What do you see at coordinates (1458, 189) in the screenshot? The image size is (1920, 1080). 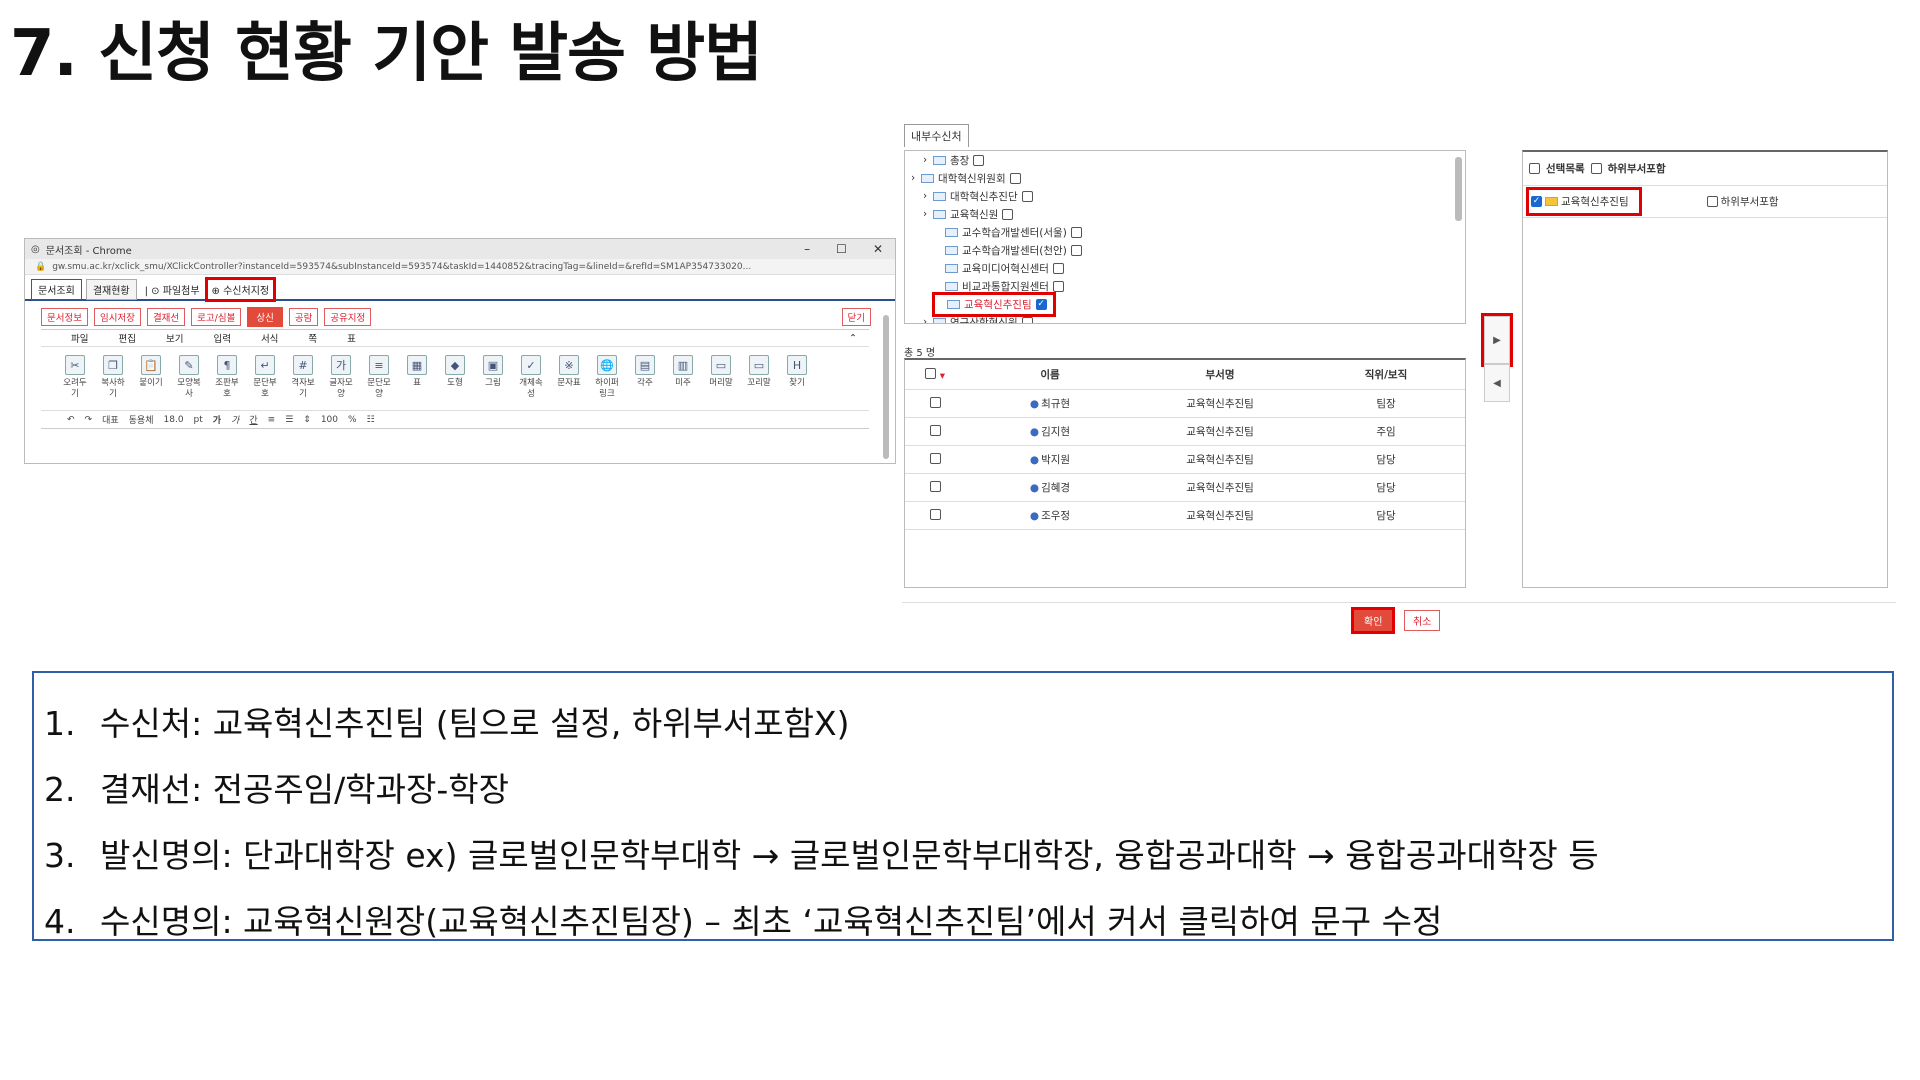 I see `tree-scrollbar` at bounding box center [1458, 189].